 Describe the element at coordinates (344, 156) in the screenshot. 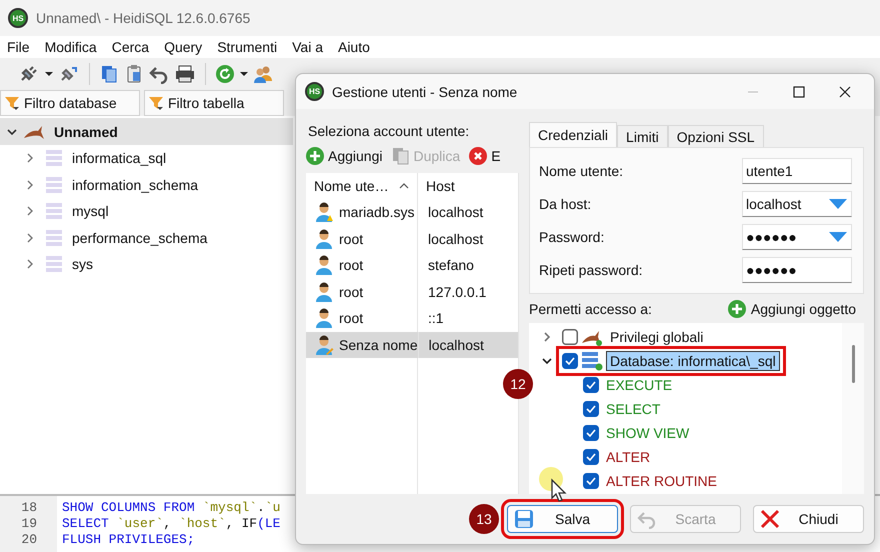

I see `toolbar-button: Aggiungi` at that location.